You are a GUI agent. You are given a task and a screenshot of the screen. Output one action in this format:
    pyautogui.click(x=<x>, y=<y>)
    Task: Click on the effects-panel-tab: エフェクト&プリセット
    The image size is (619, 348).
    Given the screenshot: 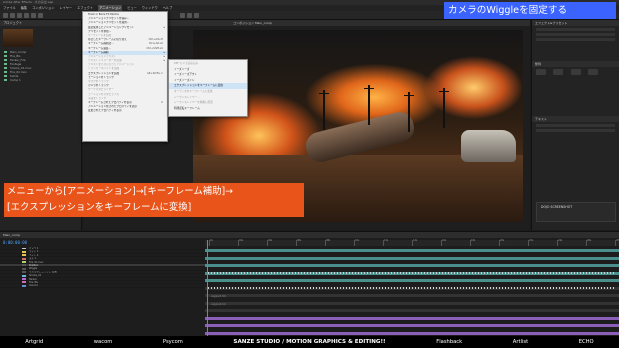 What is the action you would take?
    pyautogui.click(x=575, y=23)
    